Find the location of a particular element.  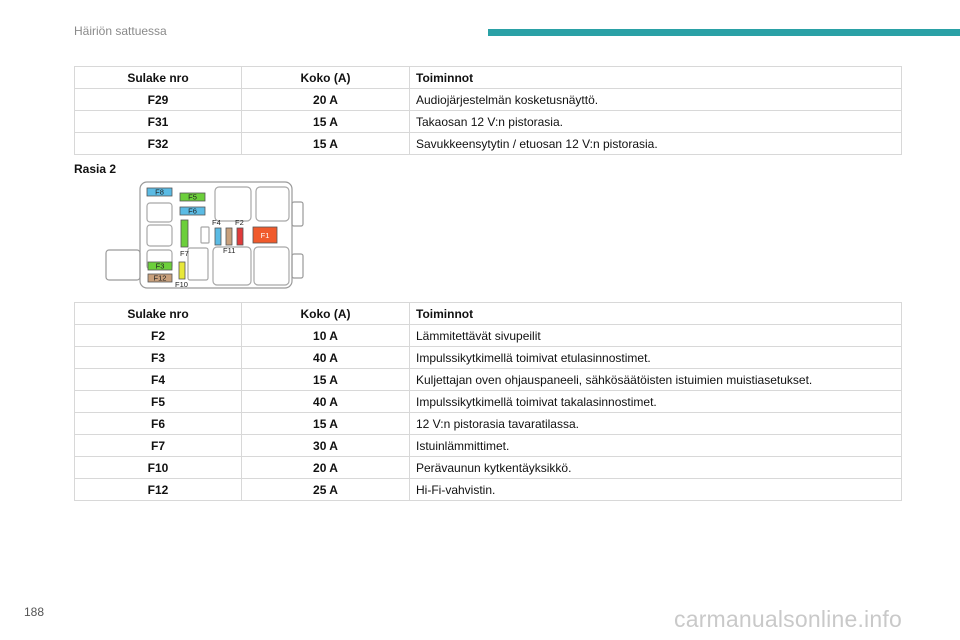

fuse-function-cell: Hi-Fi-vahvistin. is located at coordinates (655, 489).